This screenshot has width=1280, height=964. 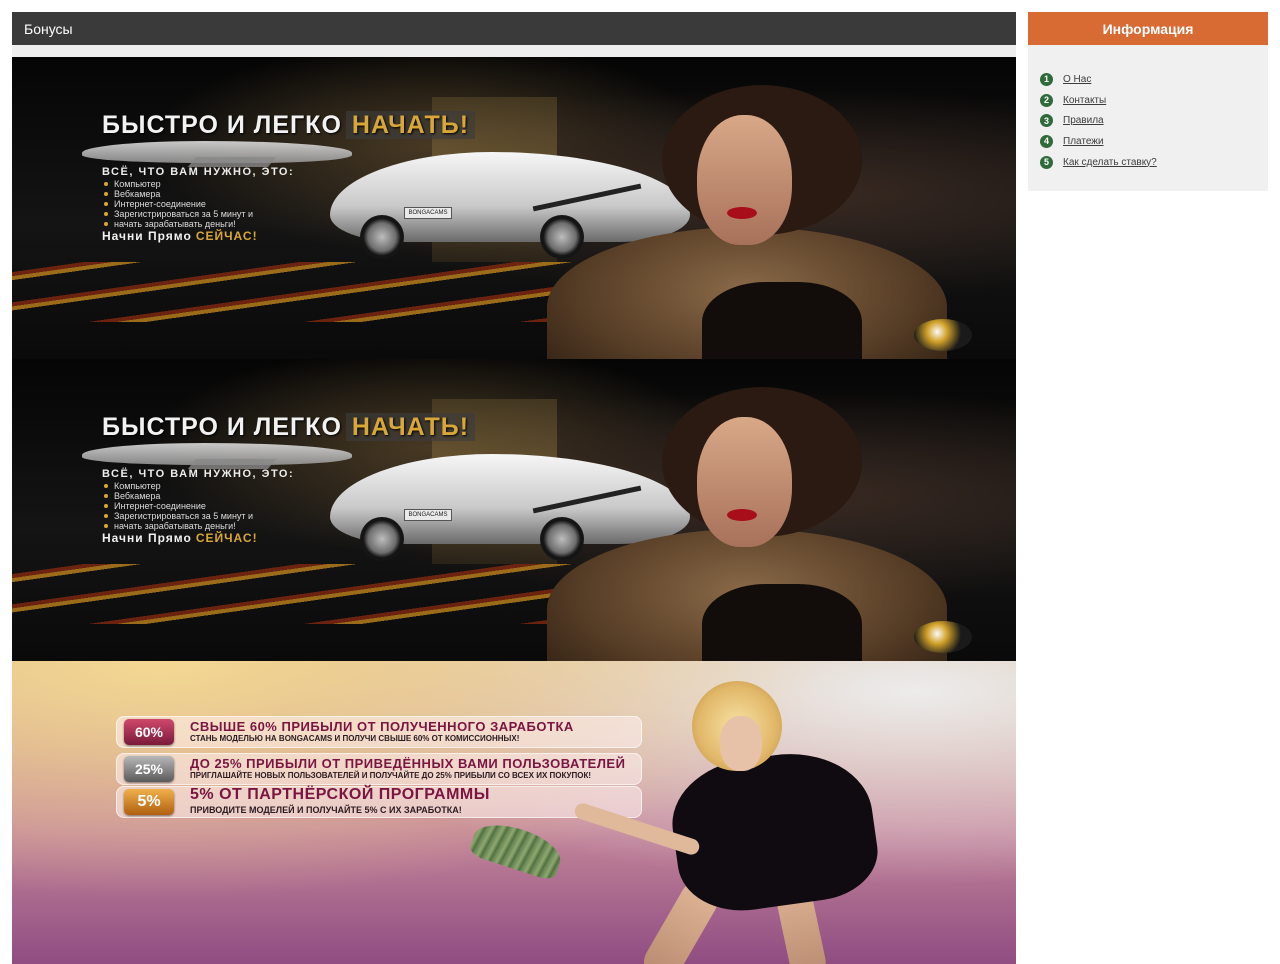 What do you see at coordinates (149, 732) in the screenshot?
I see `offer-badge: 60%` at bounding box center [149, 732].